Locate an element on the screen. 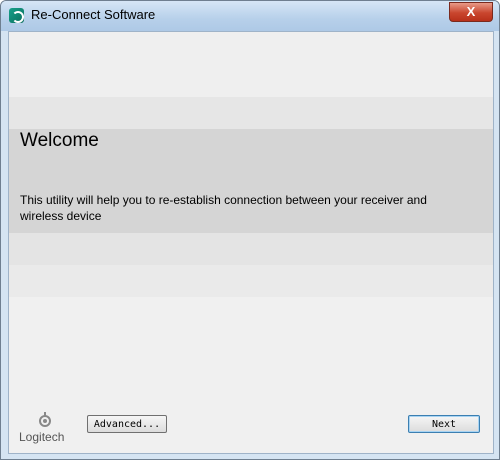  window-title: Re-Connect Software is located at coordinates (93, 14).